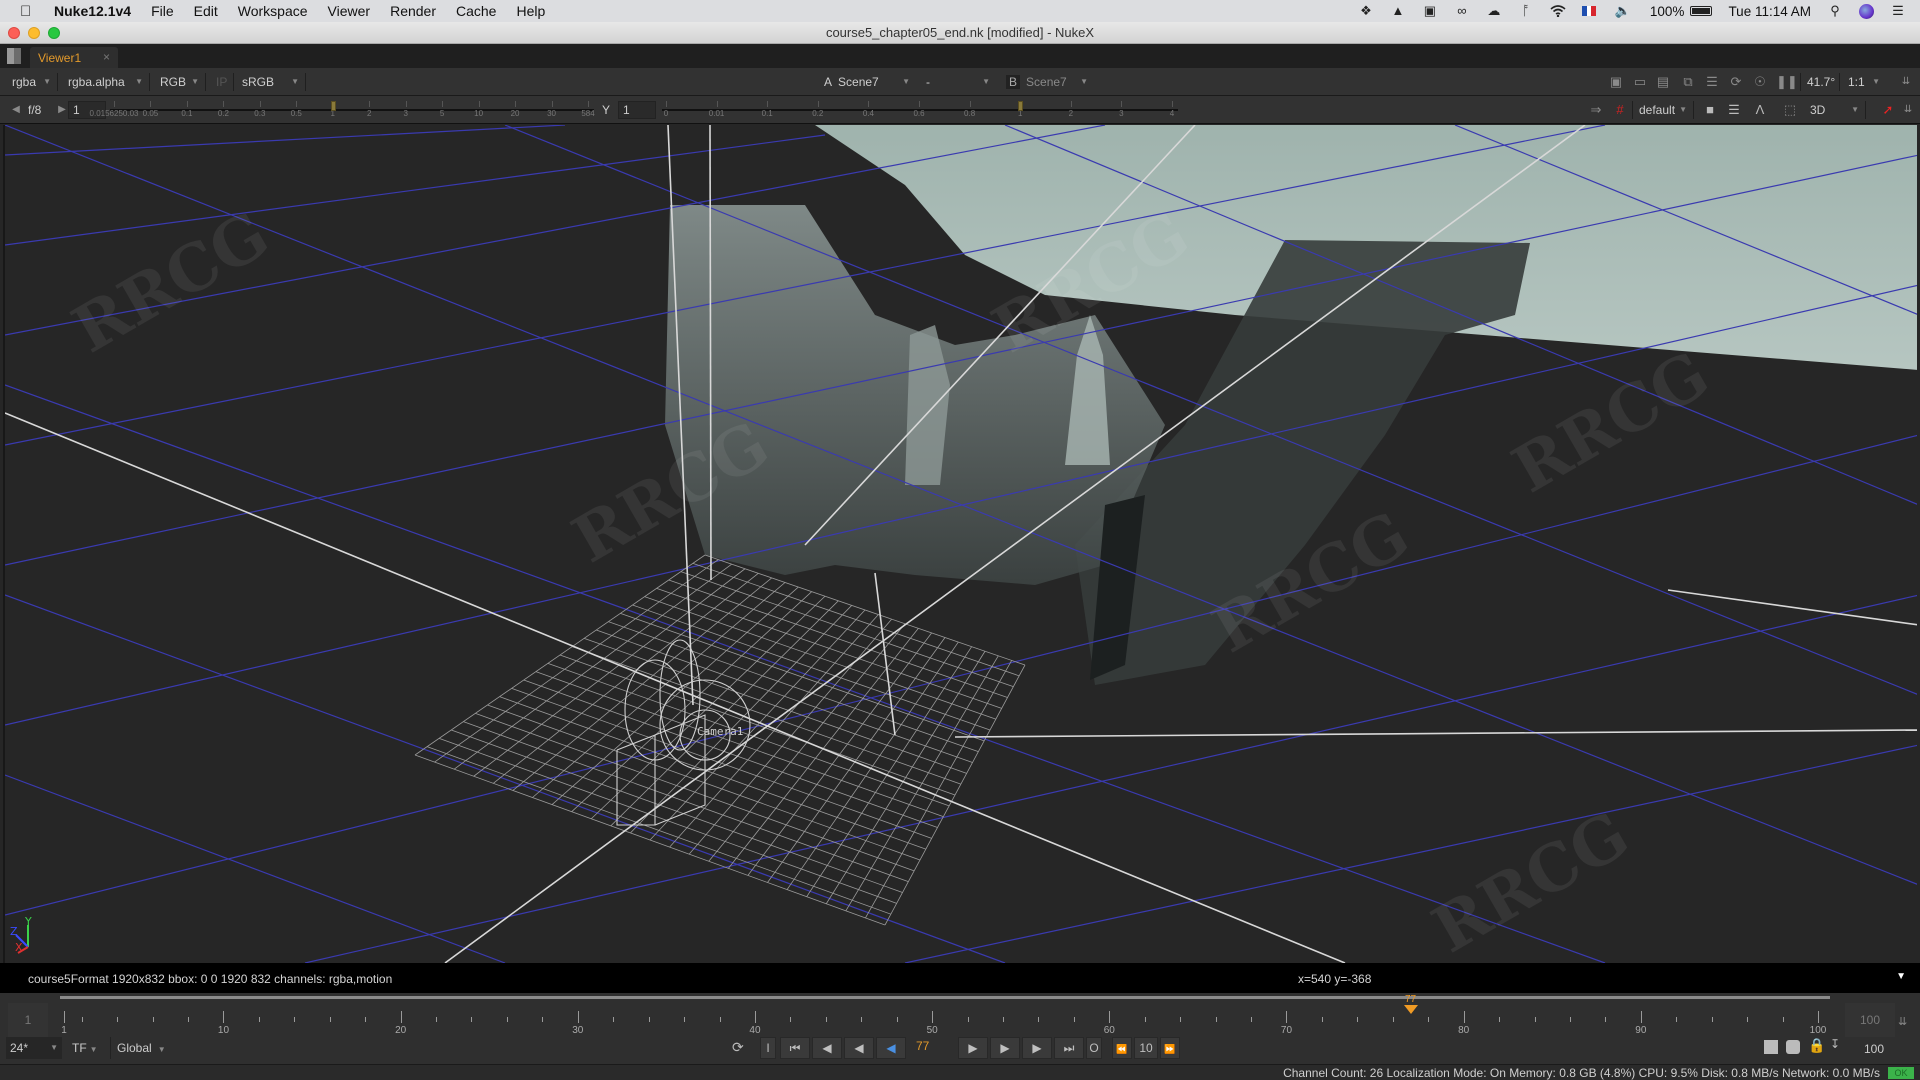 The width and height of the screenshot is (1920, 1080). Describe the element at coordinates (1793, 1047) in the screenshot. I see `record-icon` at that location.